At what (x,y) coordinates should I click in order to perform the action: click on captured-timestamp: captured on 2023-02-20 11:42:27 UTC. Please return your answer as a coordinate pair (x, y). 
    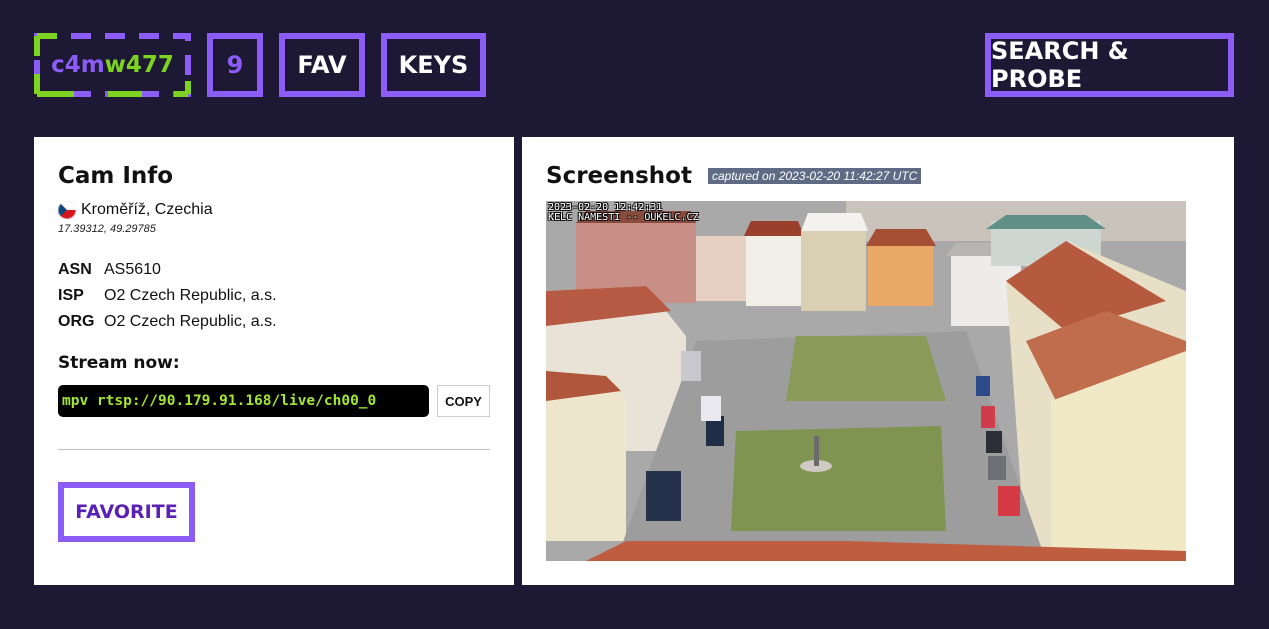
    Looking at the image, I should click on (814, 176).